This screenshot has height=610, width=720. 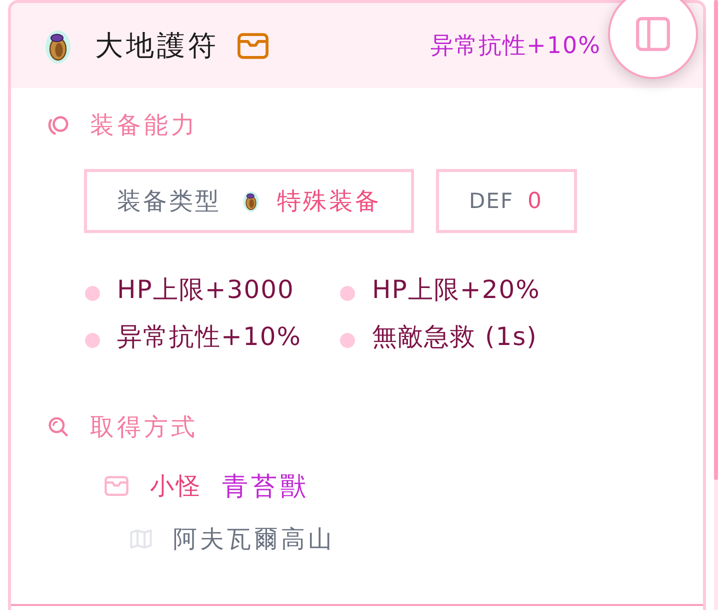 What do you see at coordinates (515, 46) in the screenshot?
I see `effect-text: 异常抗性+10%` at bounding box center [515, 46].